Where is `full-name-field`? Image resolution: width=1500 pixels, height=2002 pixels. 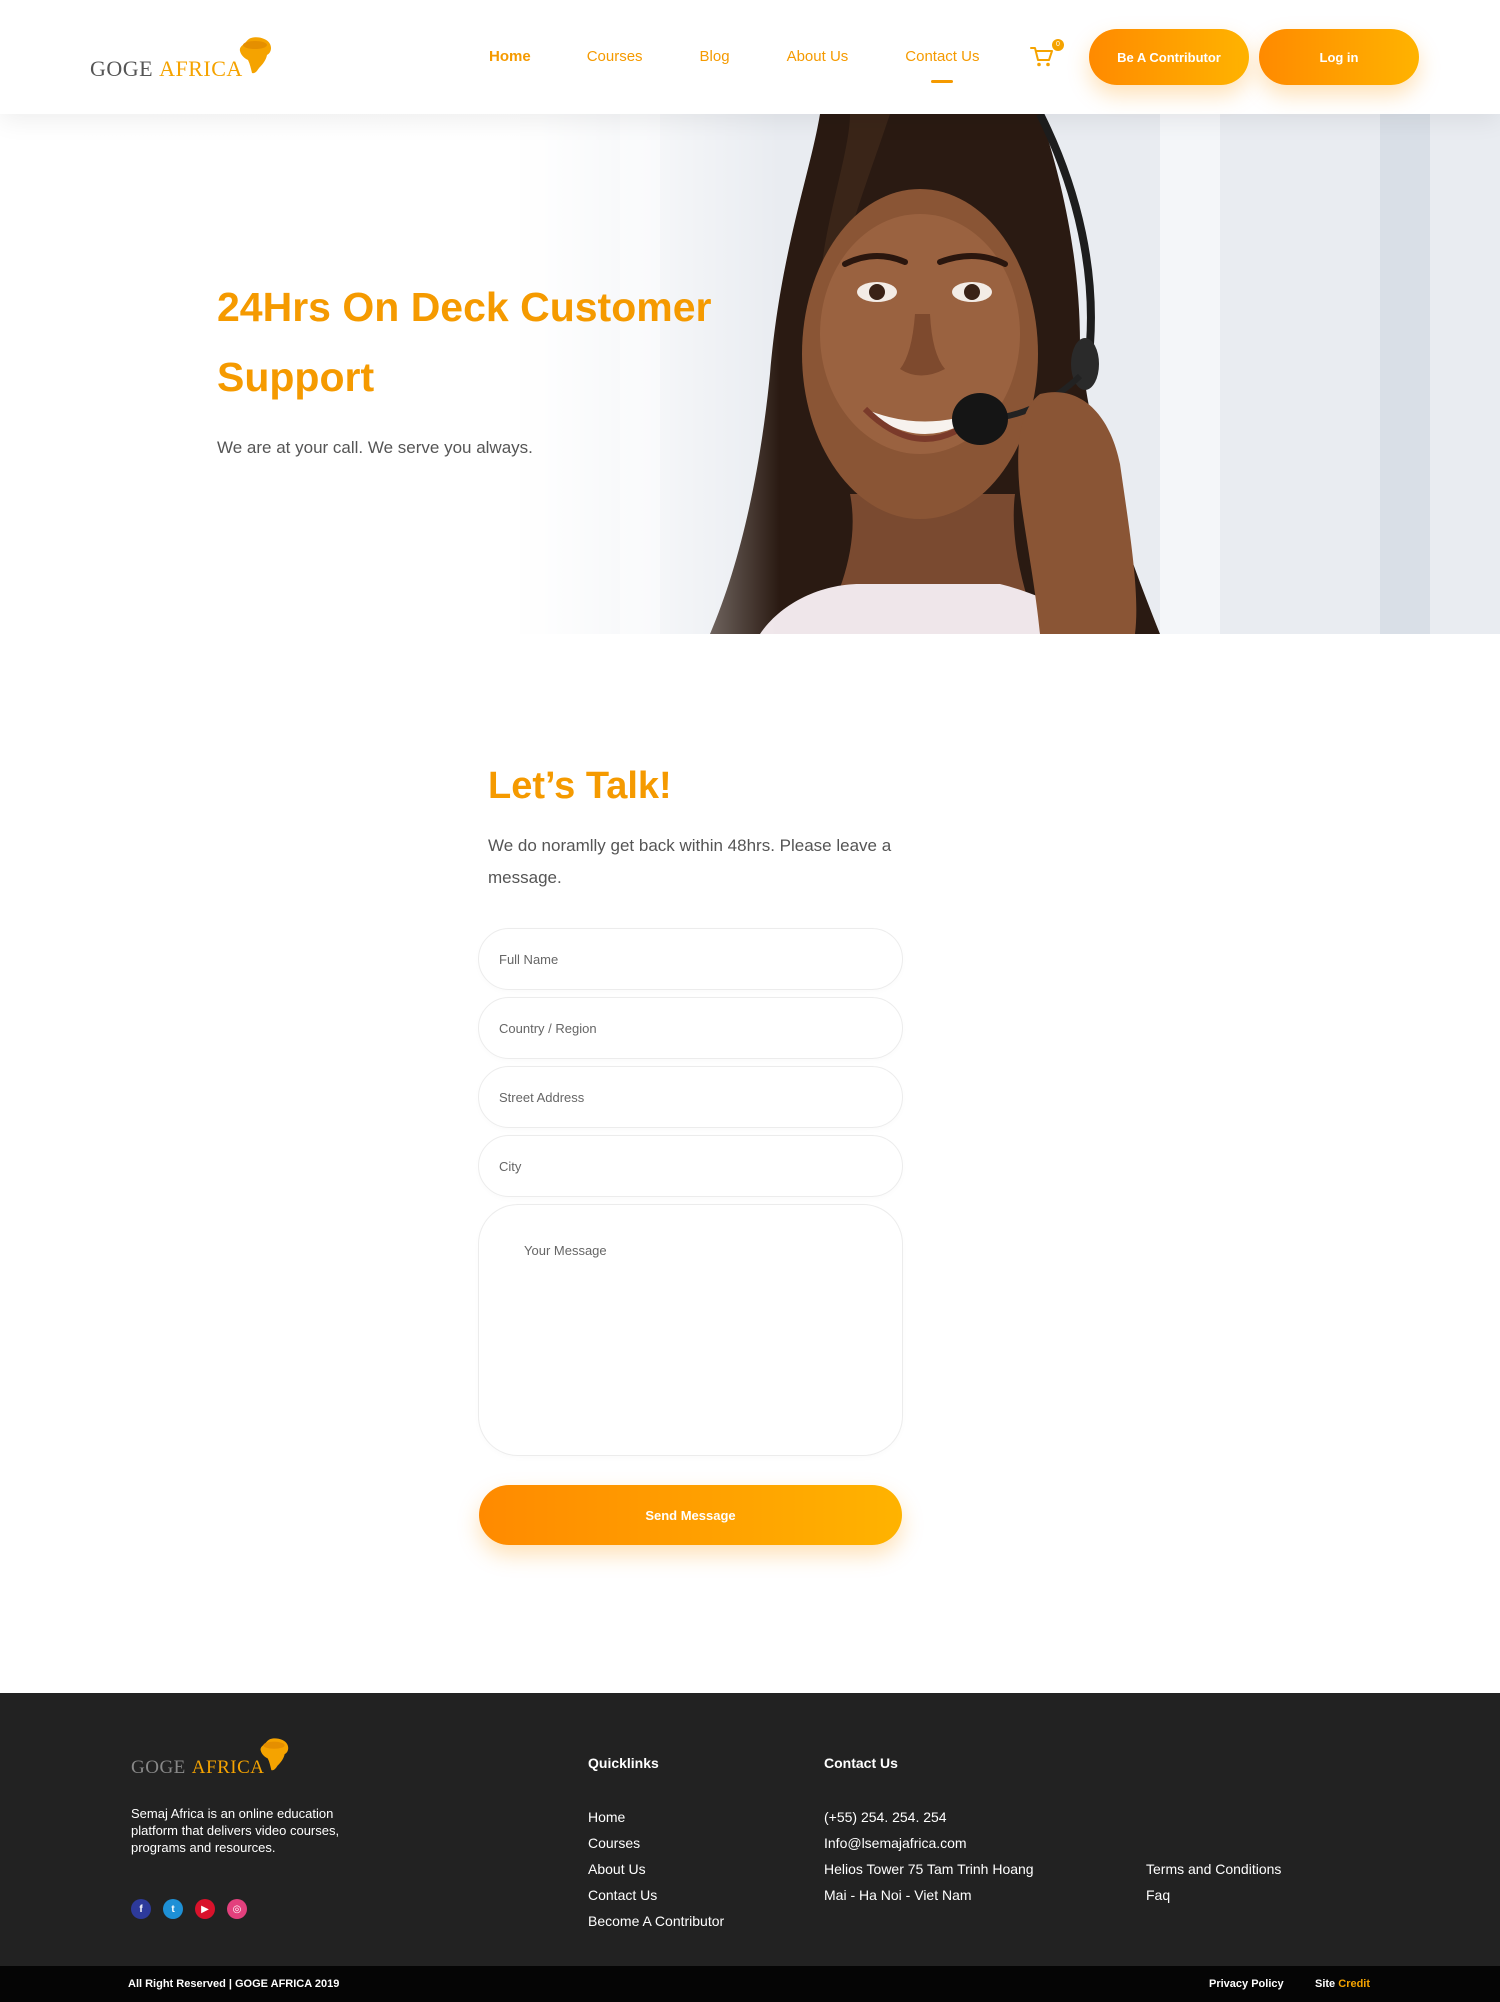
full-name-field is located at coordinates (690, 959).